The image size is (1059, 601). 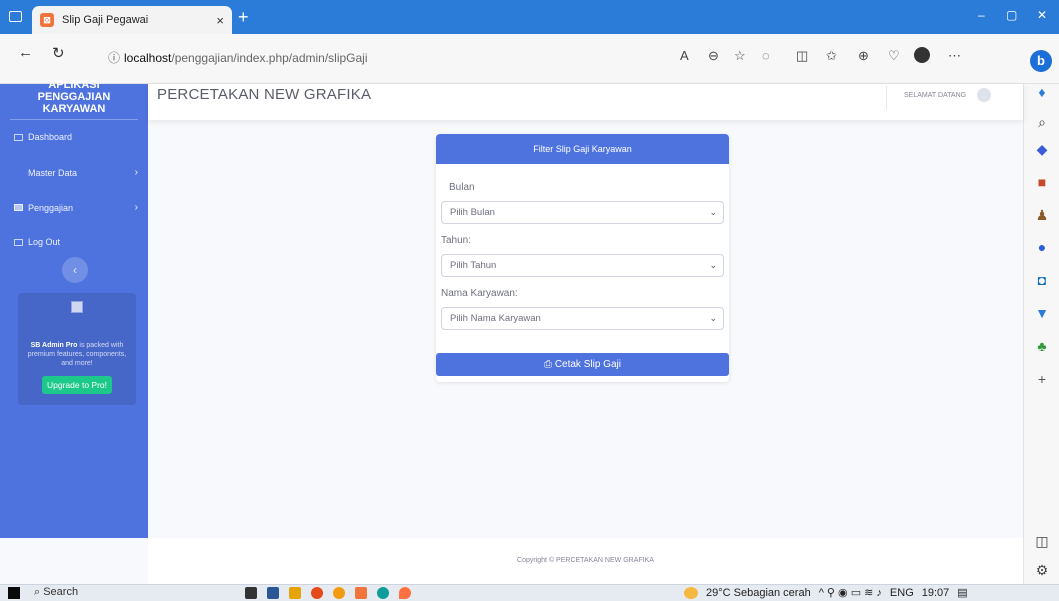 What do you see at coordinates (317, 593) in the screenshot?
I see `chrome-icon` at bounding box center [317, 593].